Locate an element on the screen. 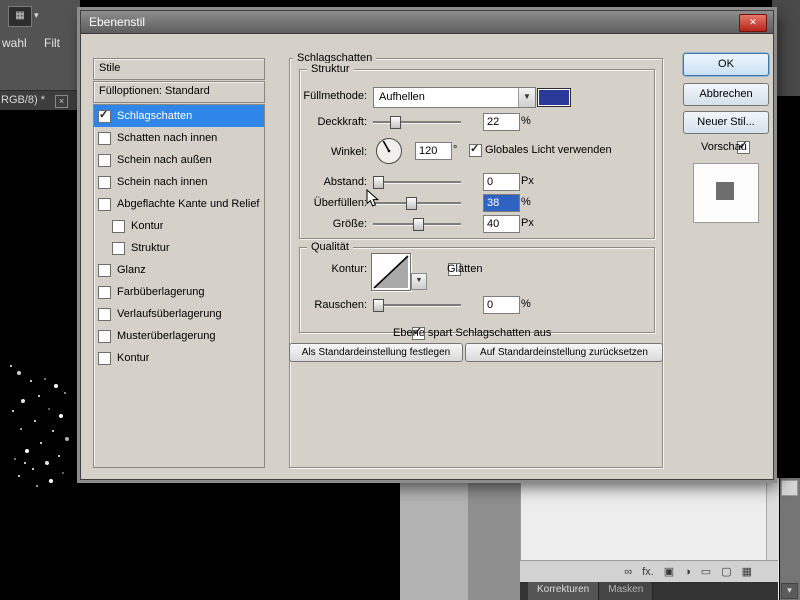 The image size is (800, 600). spread-slider is located at coordinates (417, 203).